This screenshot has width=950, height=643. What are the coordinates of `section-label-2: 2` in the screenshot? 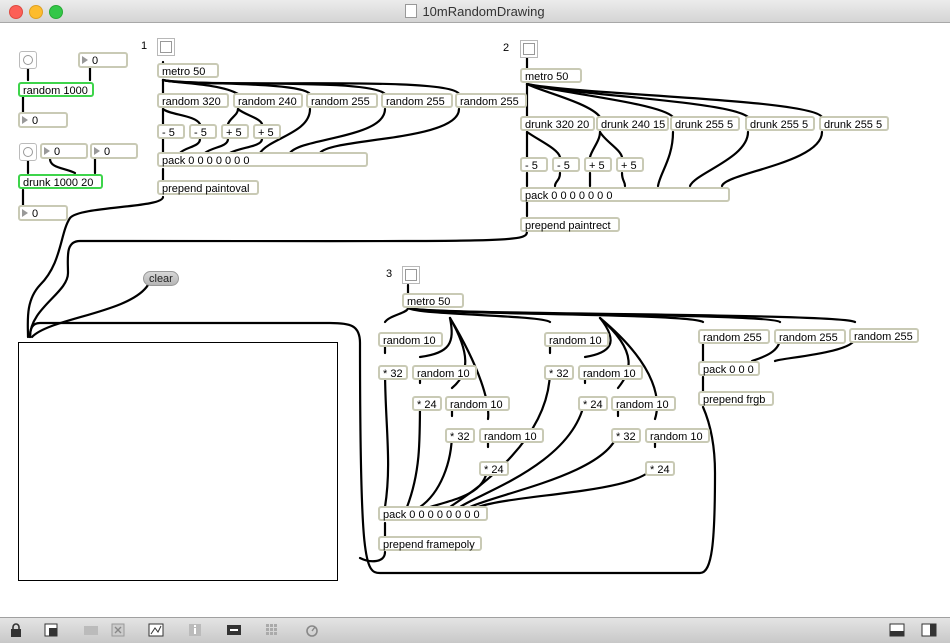 It's located at (506, 48).